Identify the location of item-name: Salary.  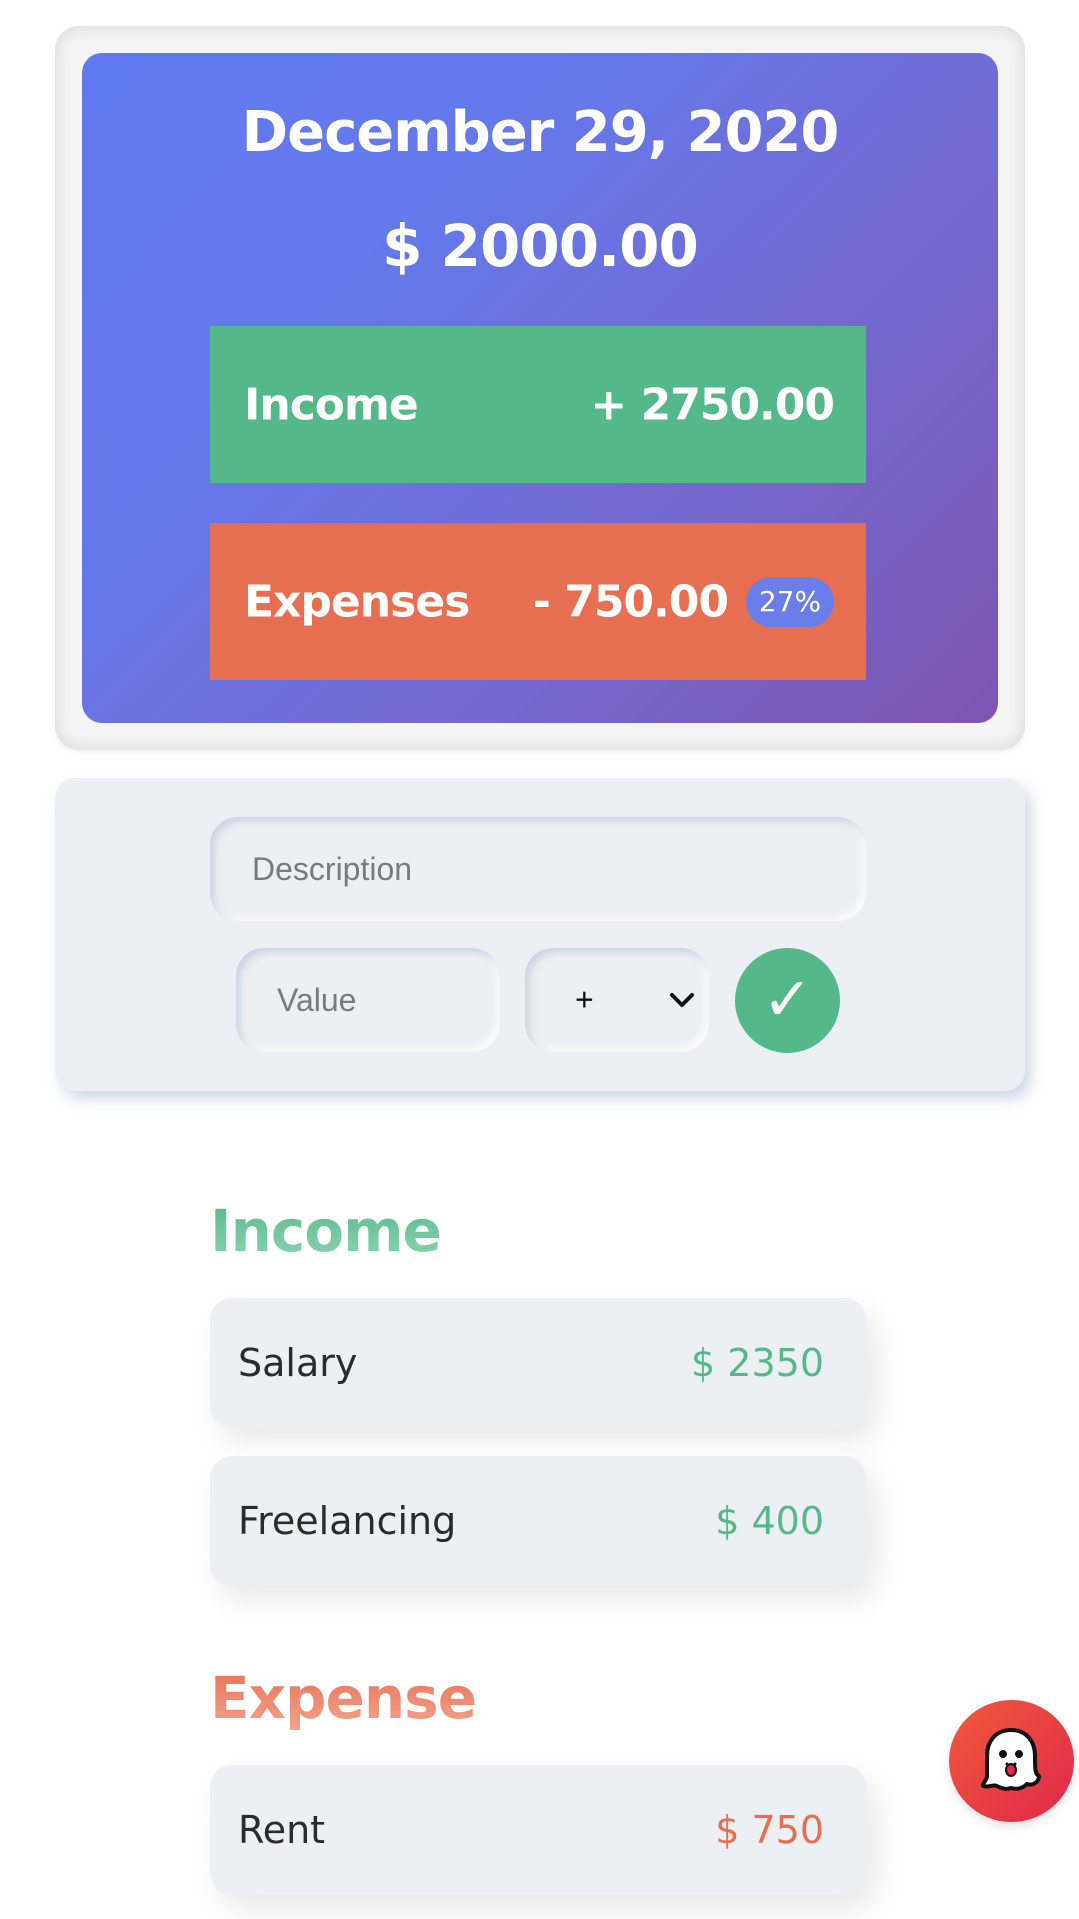
(298, 1363).